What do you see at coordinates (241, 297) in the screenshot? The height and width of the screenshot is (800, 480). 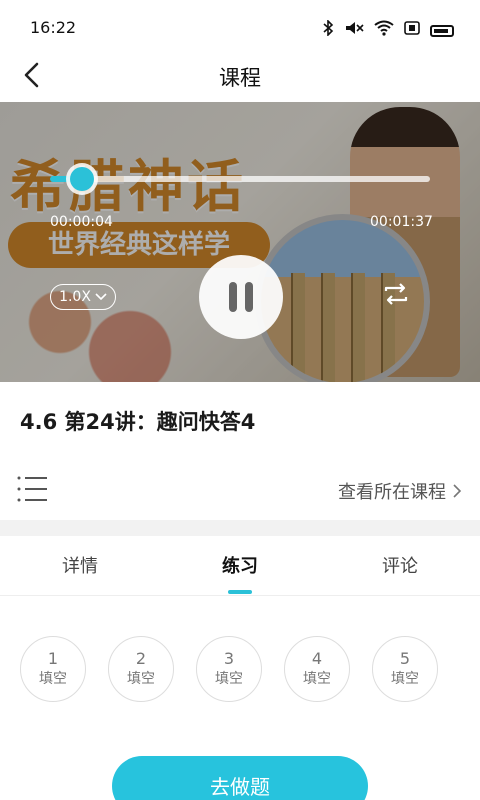 I see `pause-button` at bounding box center [241, 297].